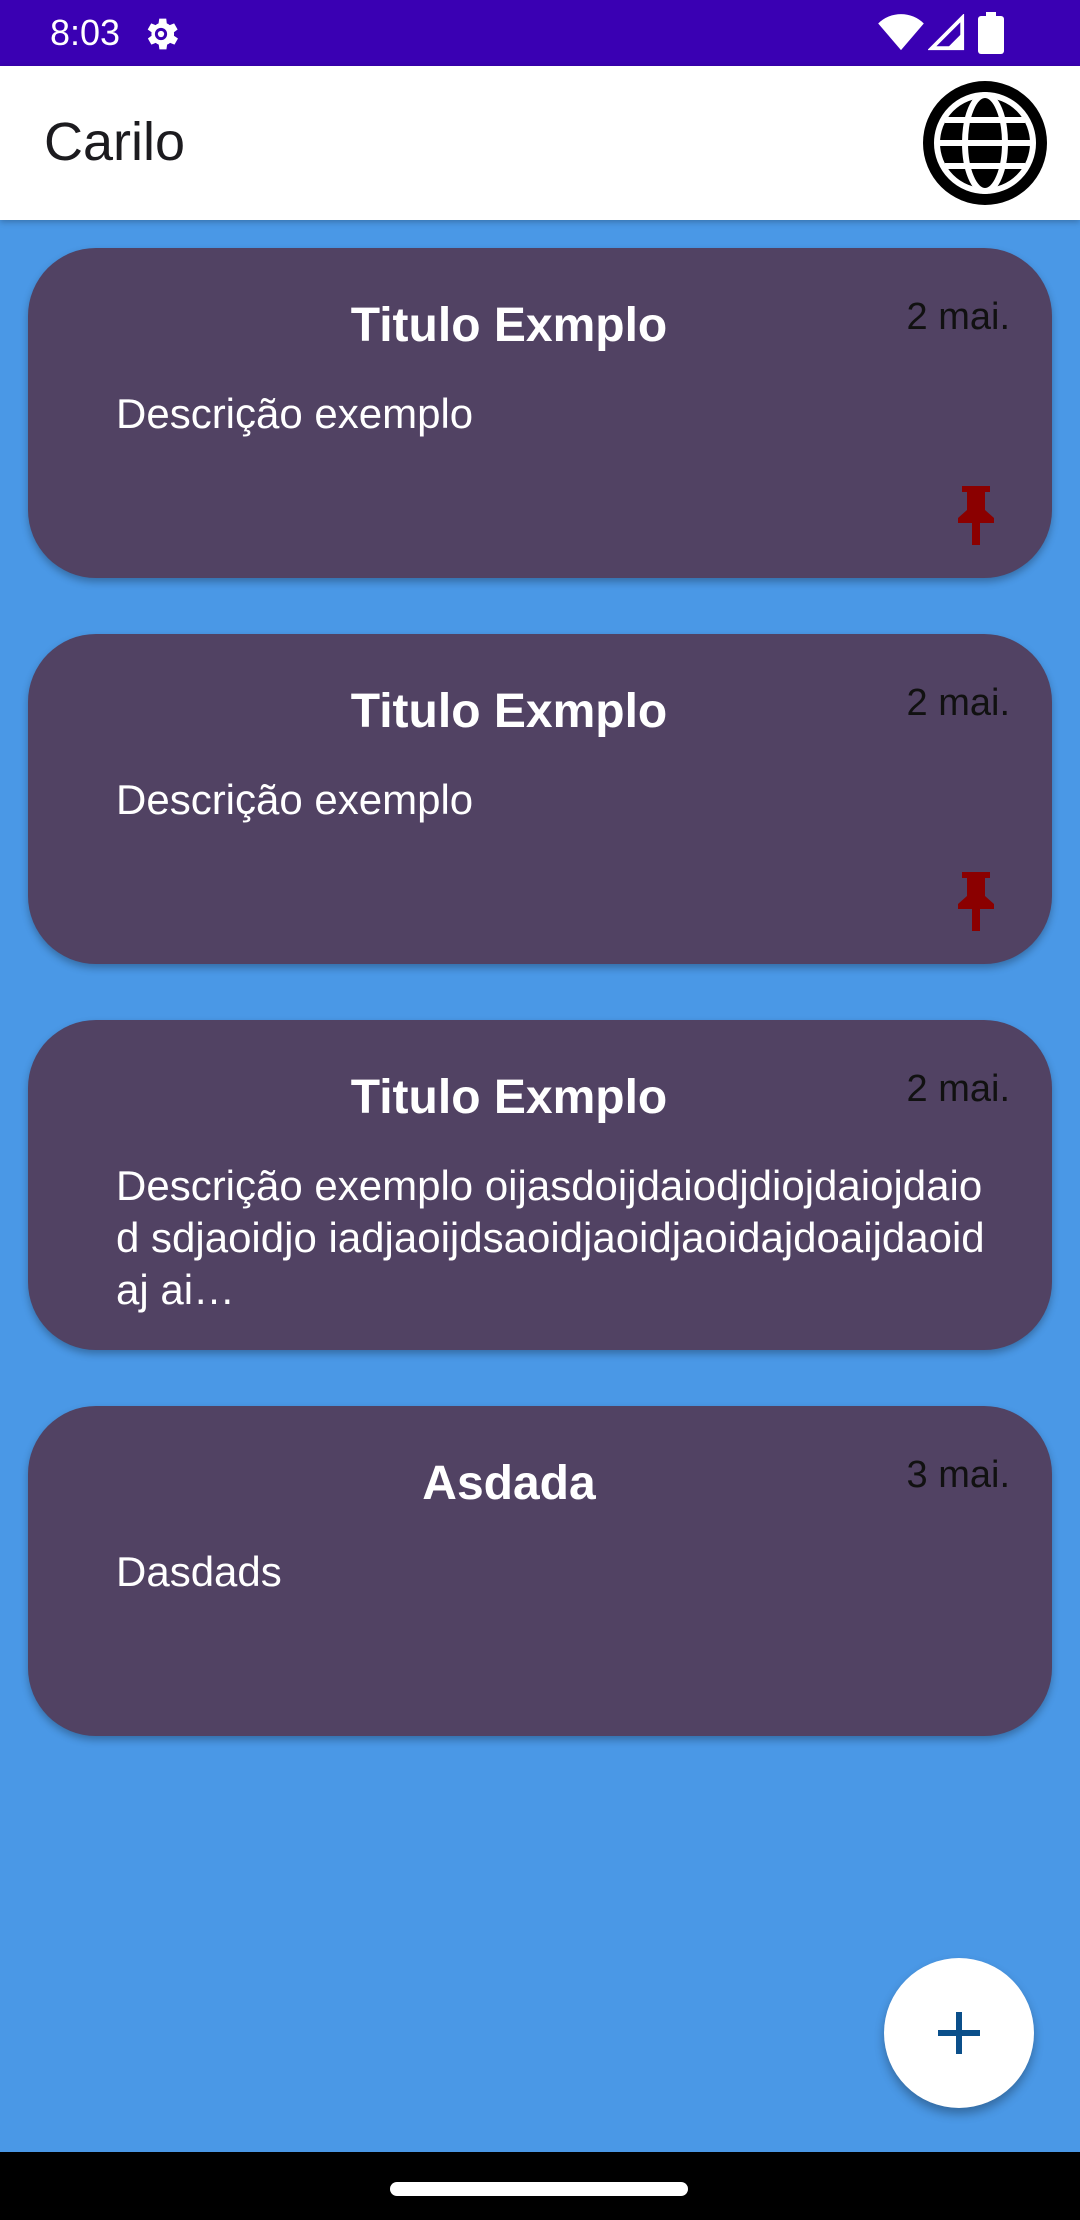 The image size is (1080, 2220). I want to click on note-card: Asdada 3 mai. Dasdads, so click(540, 1571).